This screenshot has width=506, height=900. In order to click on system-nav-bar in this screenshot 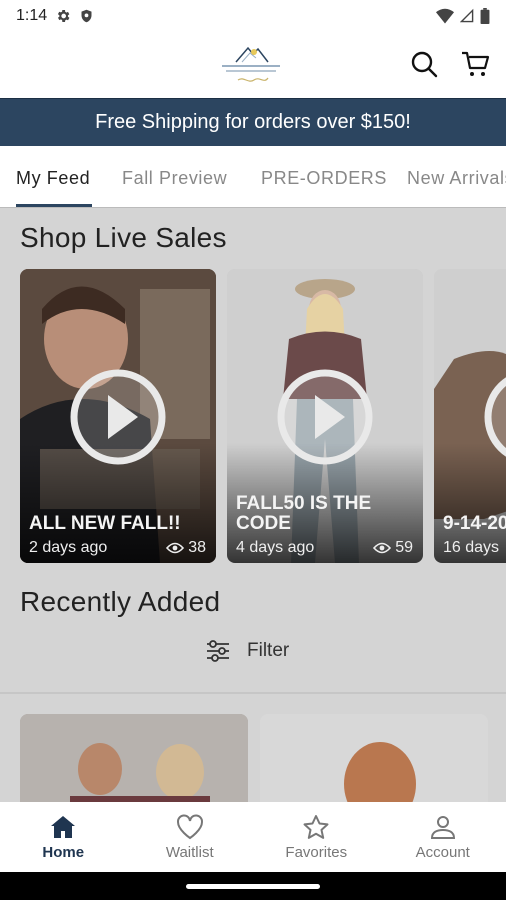, I will do `click(253, 886)`.